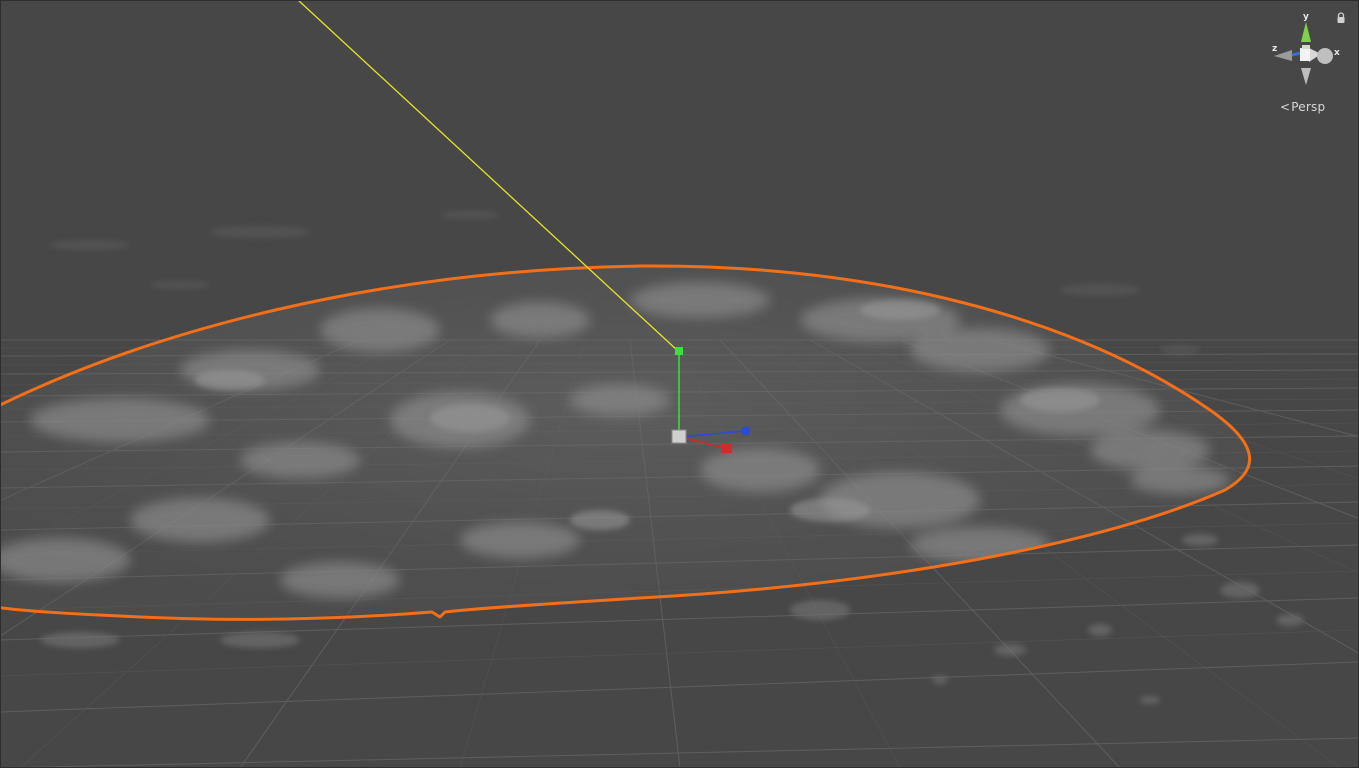 This screenshot has height=768, width=1359. What do you see at coordinates (1306, 76) in the screenshot?
I see `gizmo-neg-y-cone` at bounding box center [1306, 76].